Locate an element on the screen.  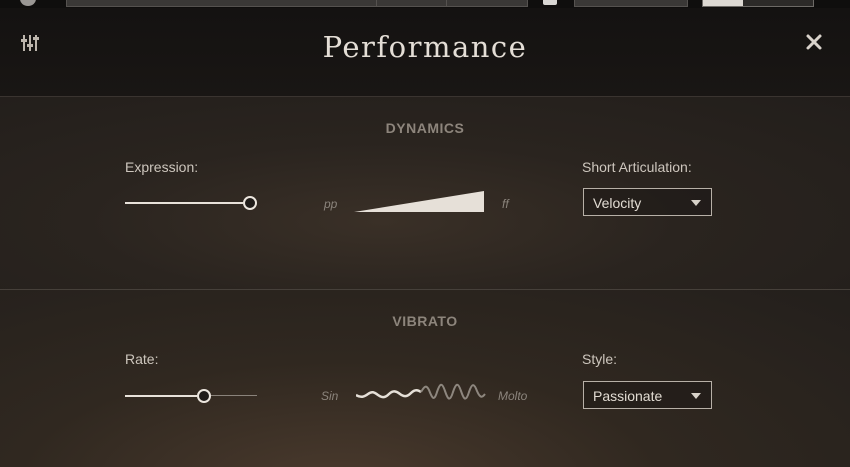
host-knob-icon is located at coordinates (28, 3).